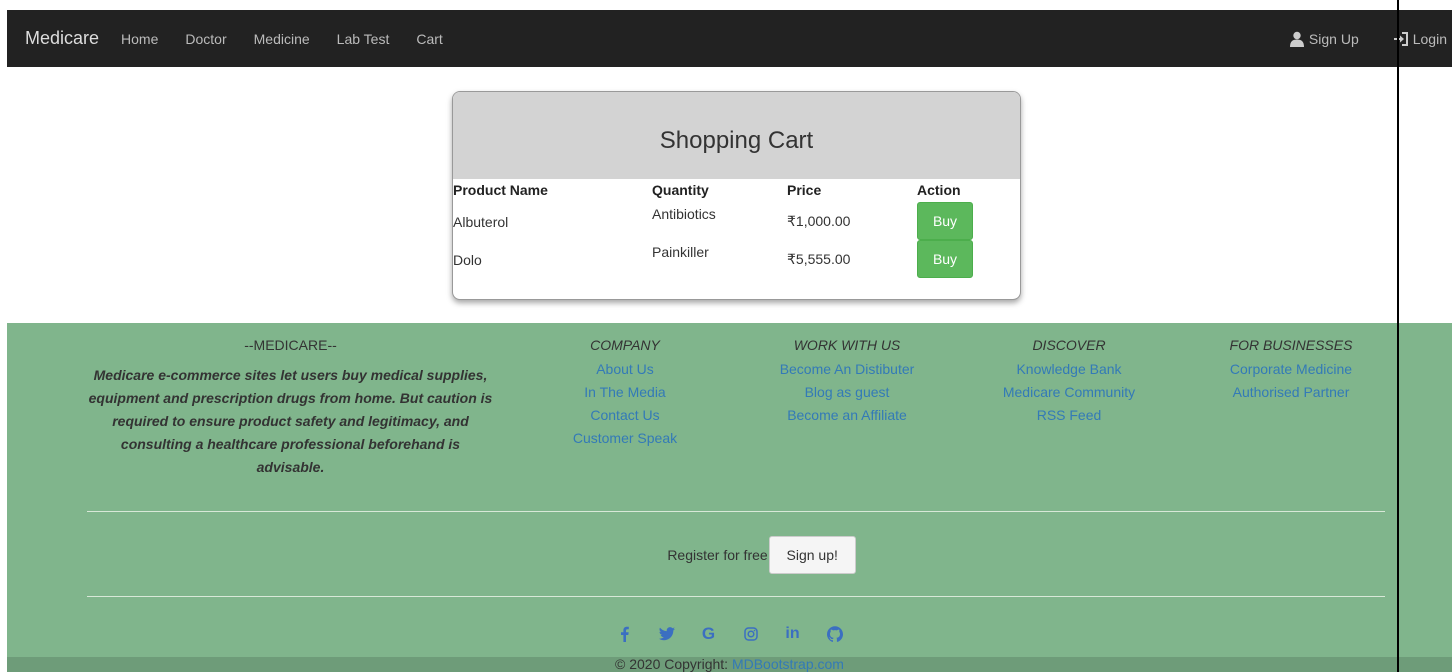  I want to click on nav-doctor: Doctor, so click(205, 39).